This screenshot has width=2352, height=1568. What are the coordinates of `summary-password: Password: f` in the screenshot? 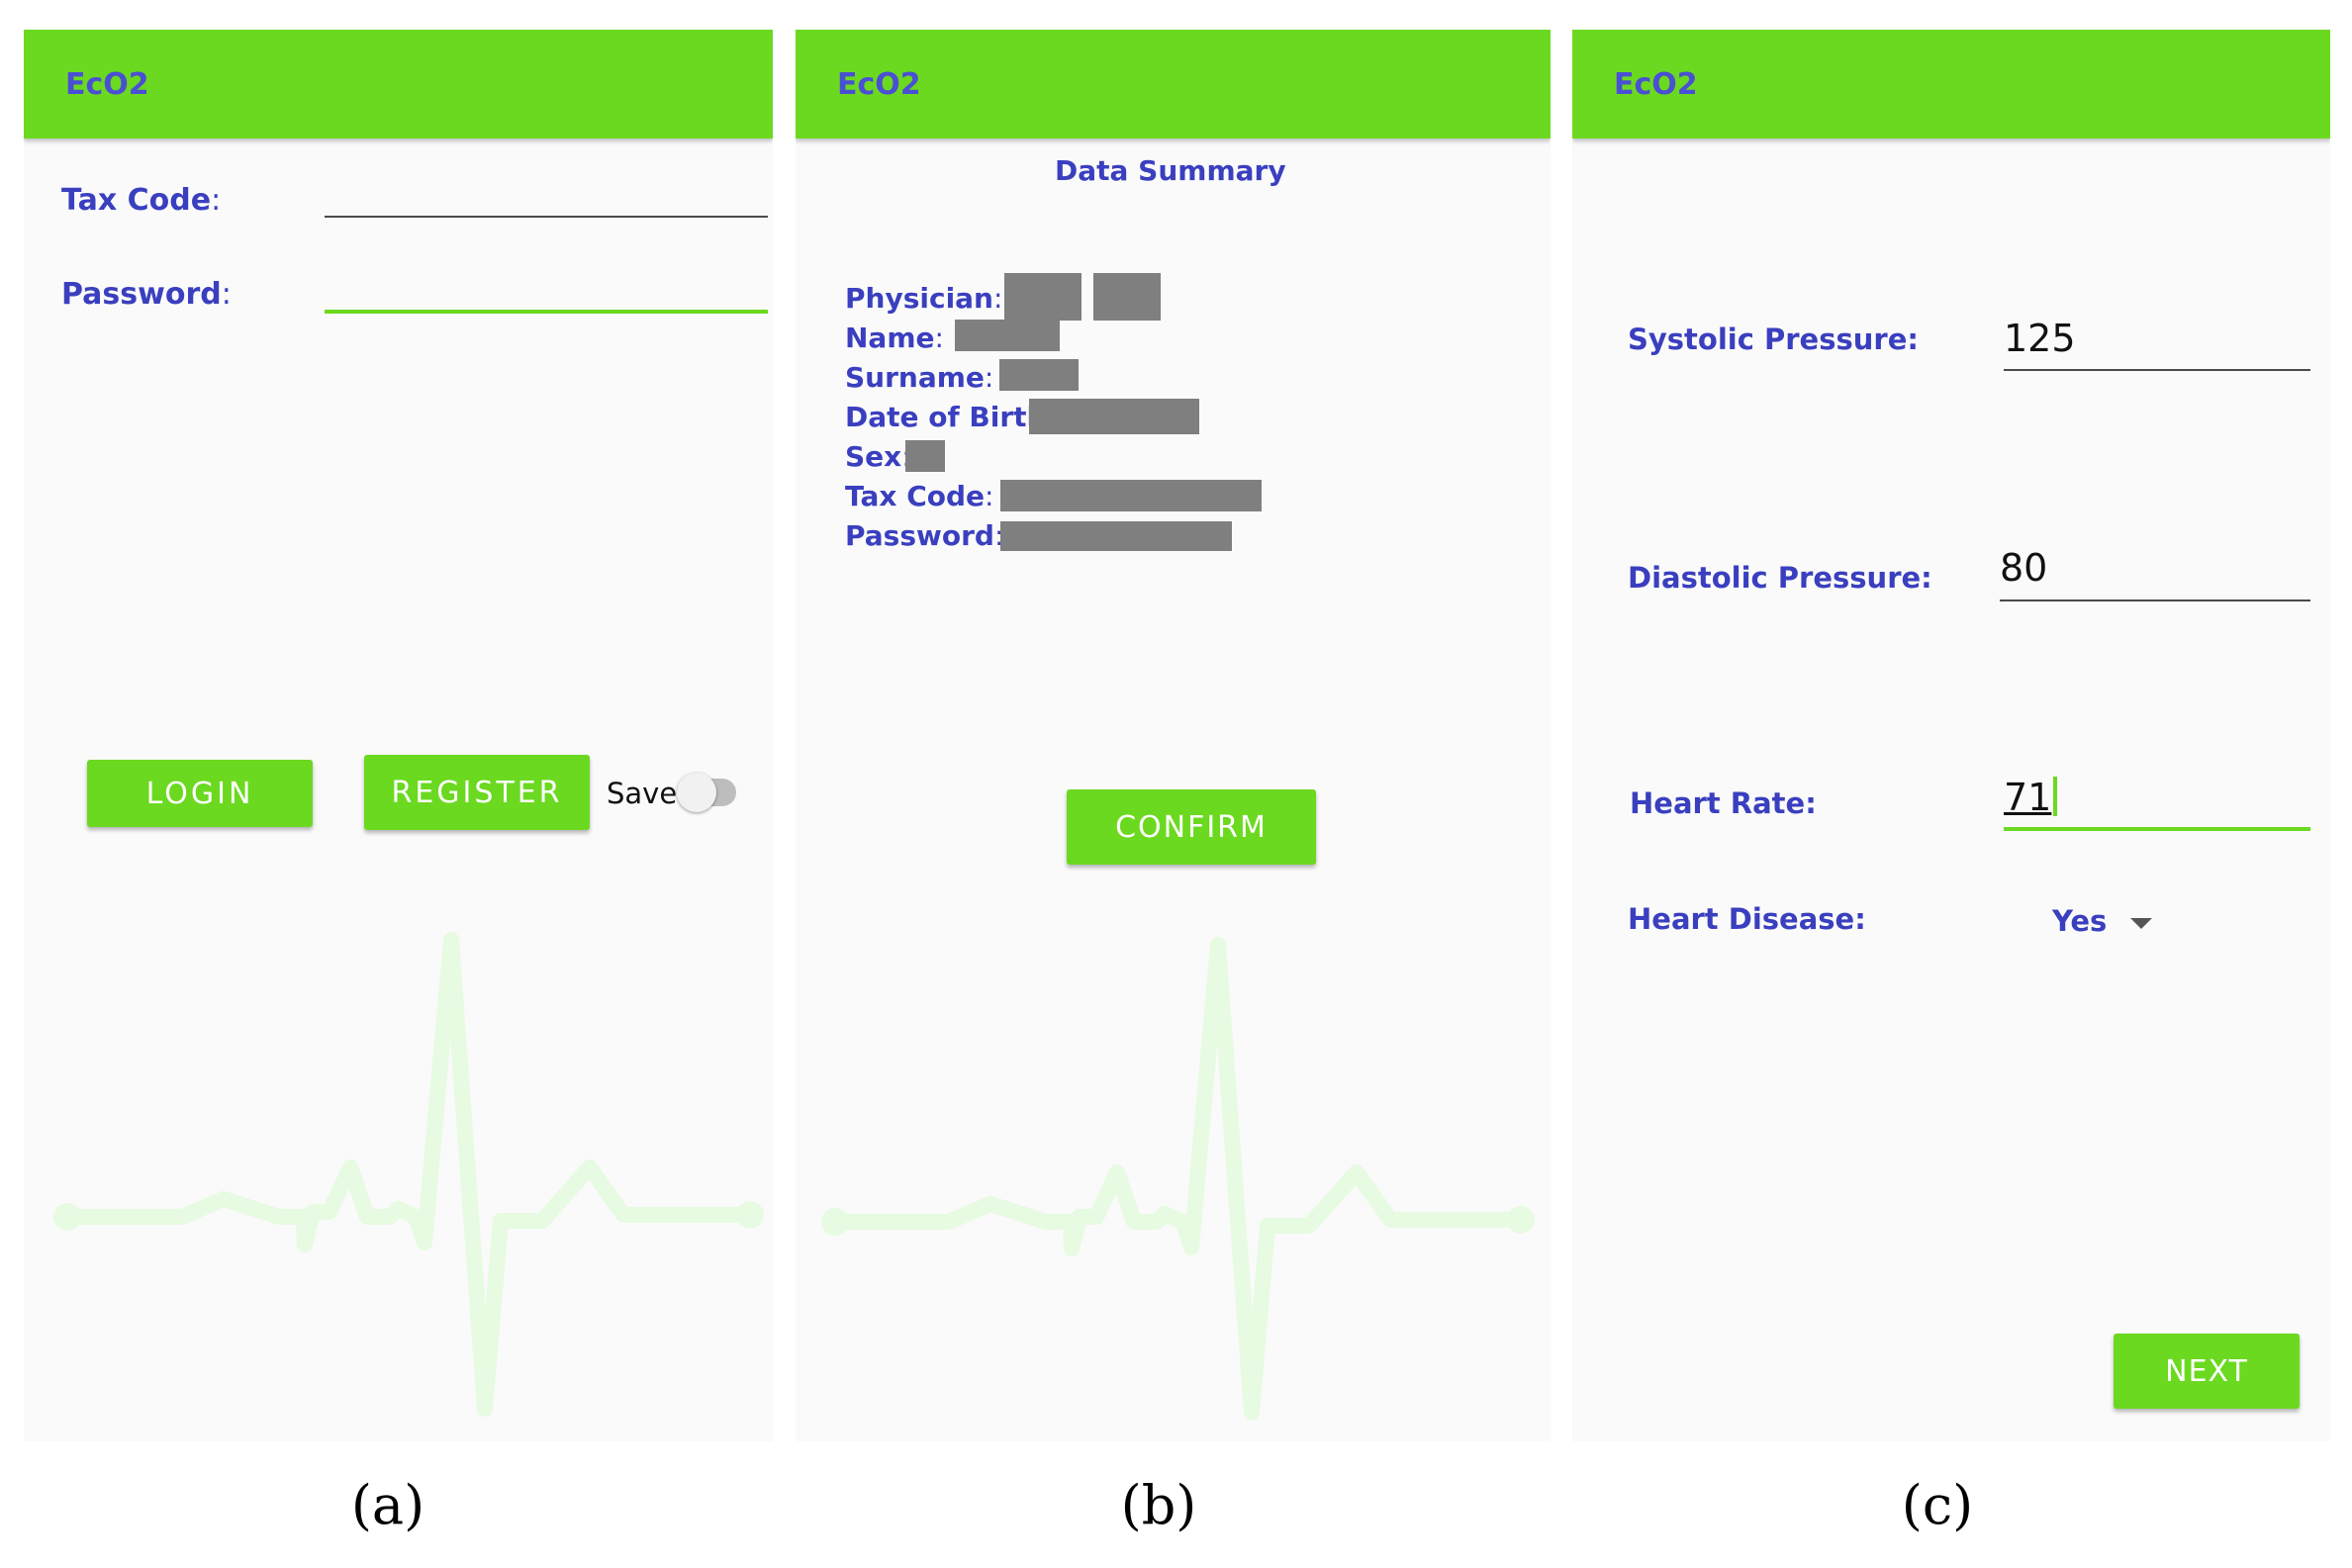 It's located at (934, 535).